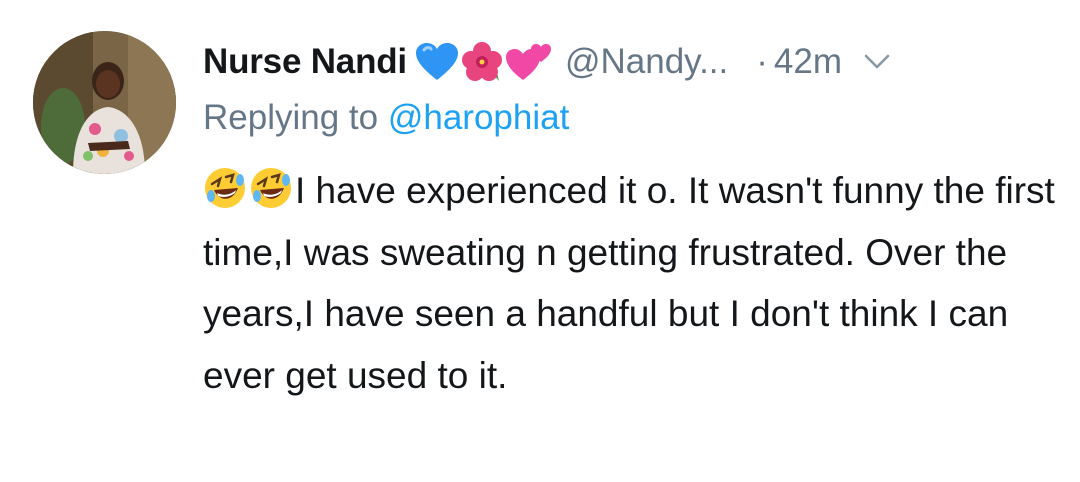 The width and height of the screenshot is (1080, 482). What do you see at coordinates (291, 117) in the screenshot?
I see `reply-prefix: Replying to` at bounding box center [291, 117].